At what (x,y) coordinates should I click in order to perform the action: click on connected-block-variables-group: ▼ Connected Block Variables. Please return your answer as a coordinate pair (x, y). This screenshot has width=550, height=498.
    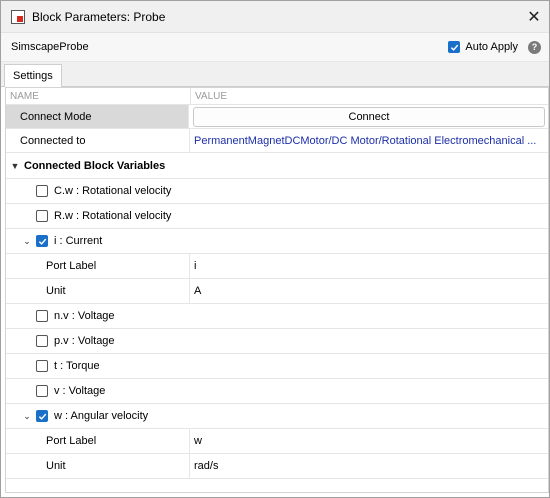
    Looking at the image, I should click on (277, 166).